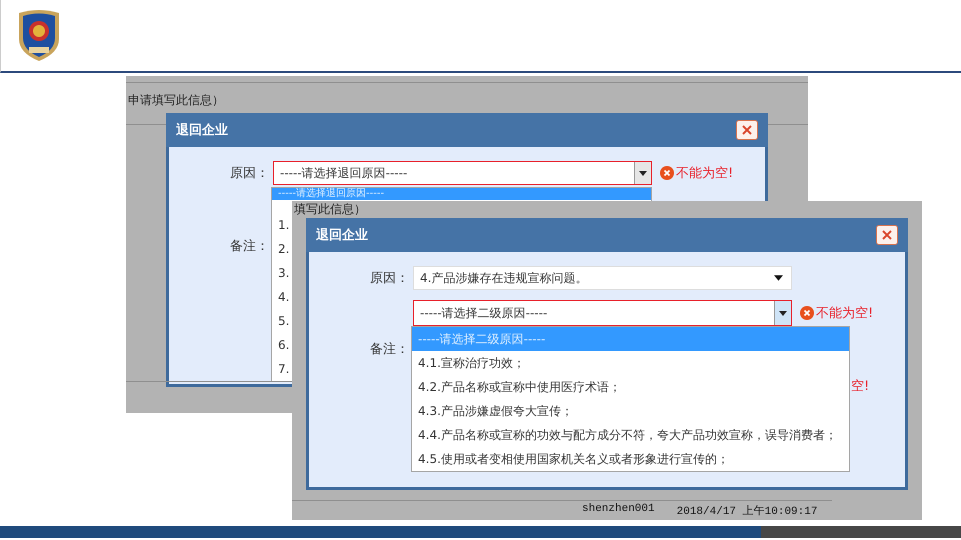  I want to click on error-message: 空!, so click(860, 386).